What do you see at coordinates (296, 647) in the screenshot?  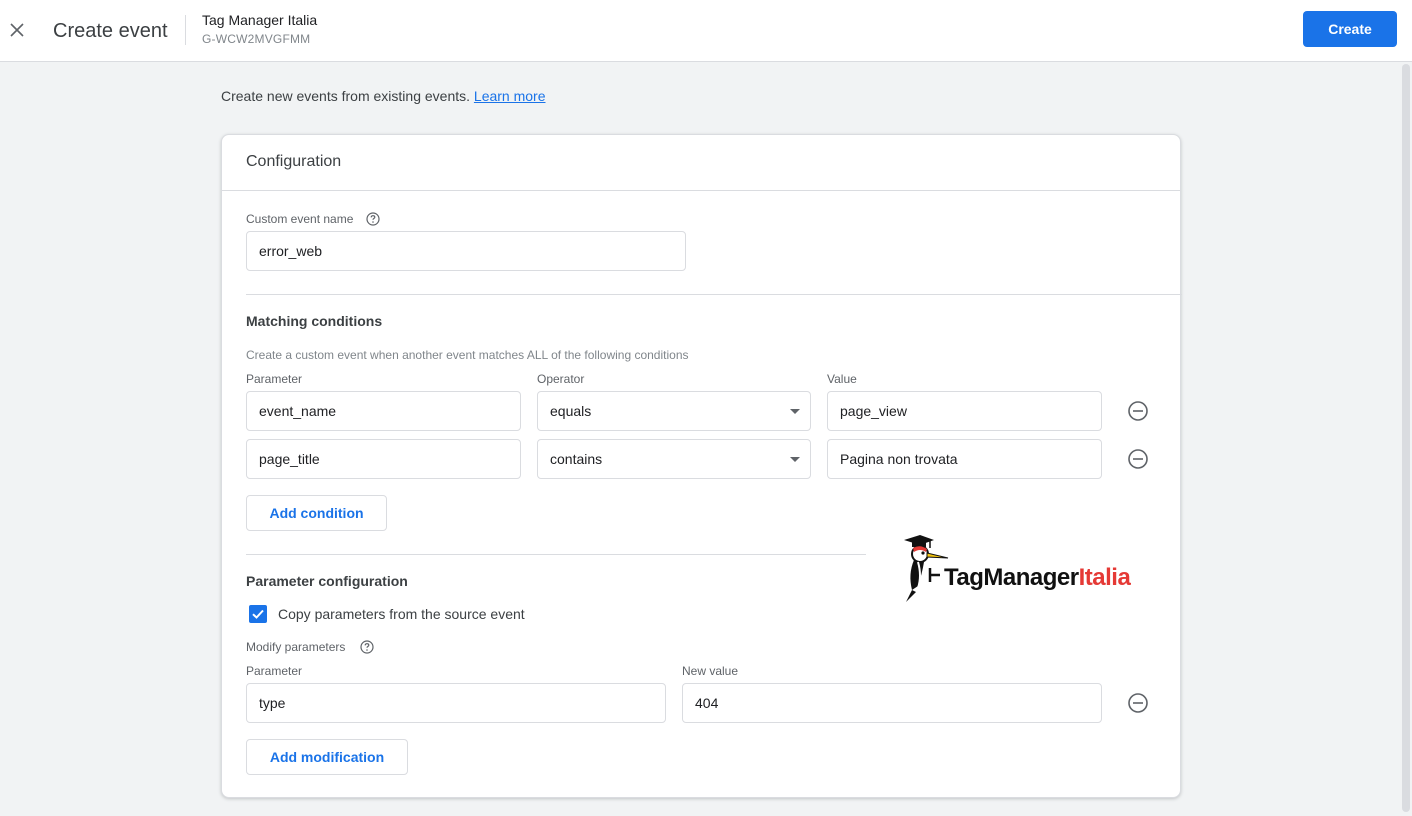 I see `modify-parameters-label: Modify parameters` at bounding box center [296, 647].